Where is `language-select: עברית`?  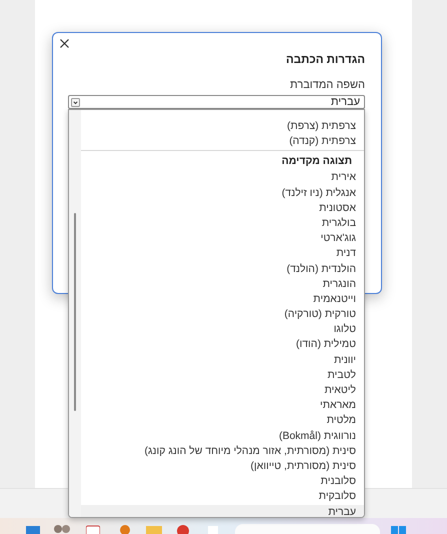 language-select: עברית is located at coordinates (216, 102).